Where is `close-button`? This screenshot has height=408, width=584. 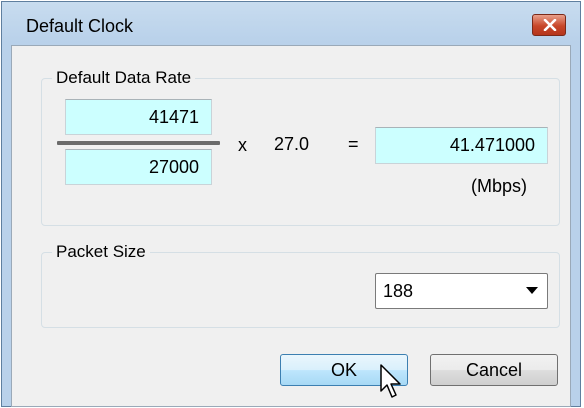 close-button is located at coordinates (549, 25).